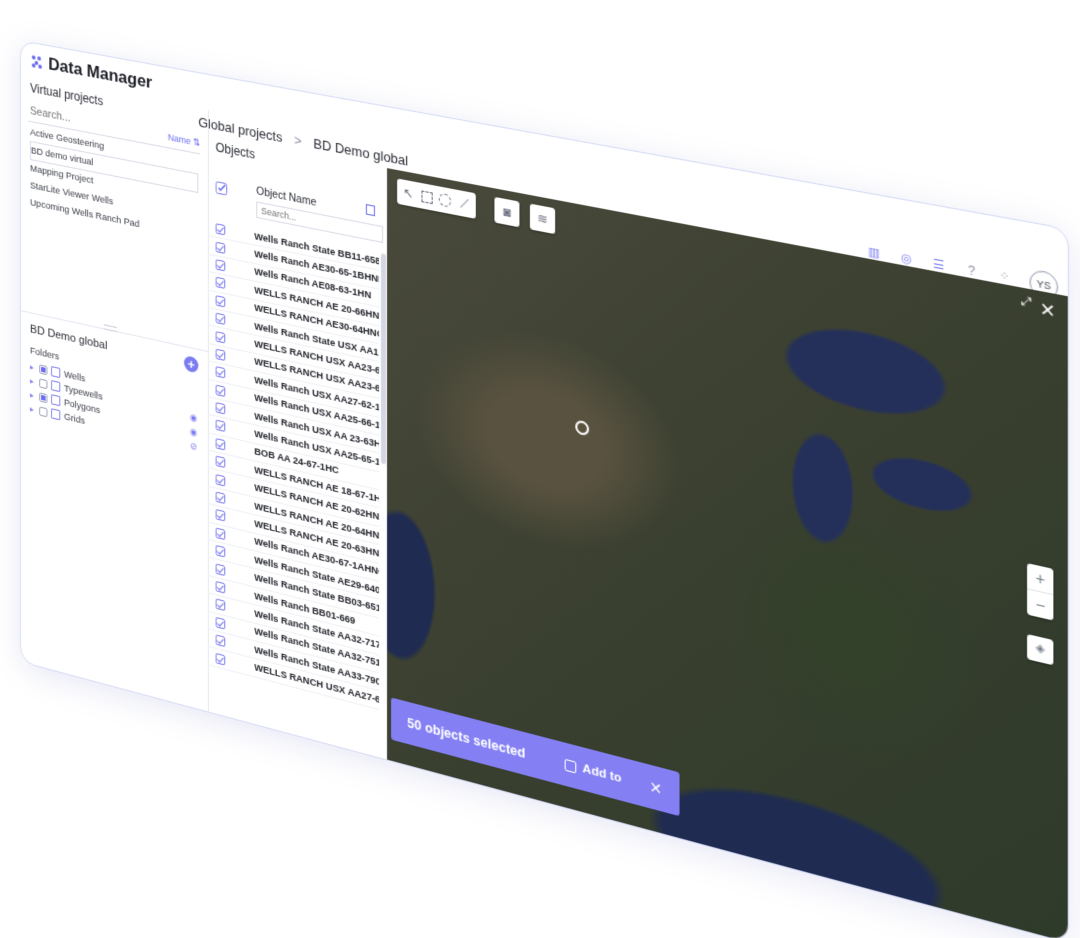 The height and width of the screenshot is (938, 1080). What do you see at coordinates (383, 359) in the screenshot?
I see `objects-scrollbar` at bounding box center [383, 359].